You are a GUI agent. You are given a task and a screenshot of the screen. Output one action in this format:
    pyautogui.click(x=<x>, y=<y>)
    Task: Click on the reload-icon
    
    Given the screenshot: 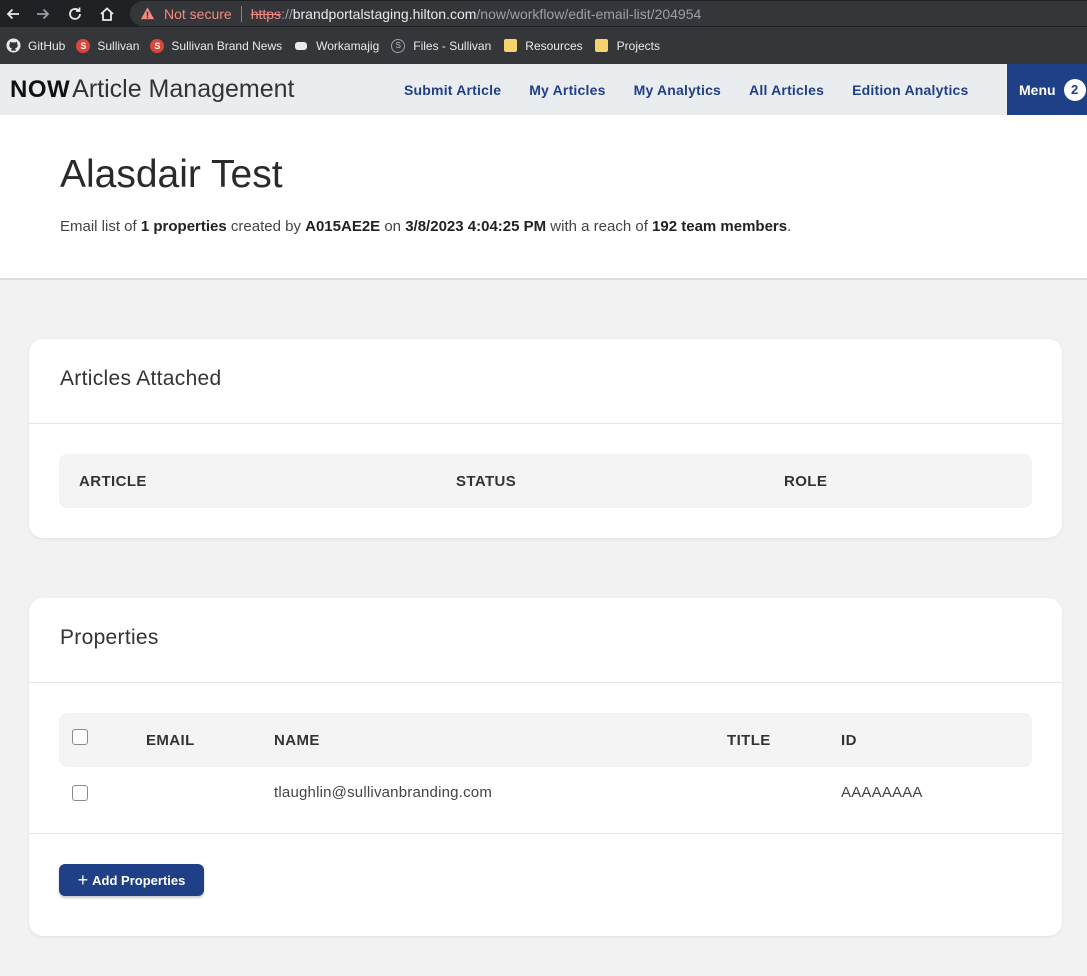 What is the action you would take?
    pyautogui.click(x=75, y=14)
    